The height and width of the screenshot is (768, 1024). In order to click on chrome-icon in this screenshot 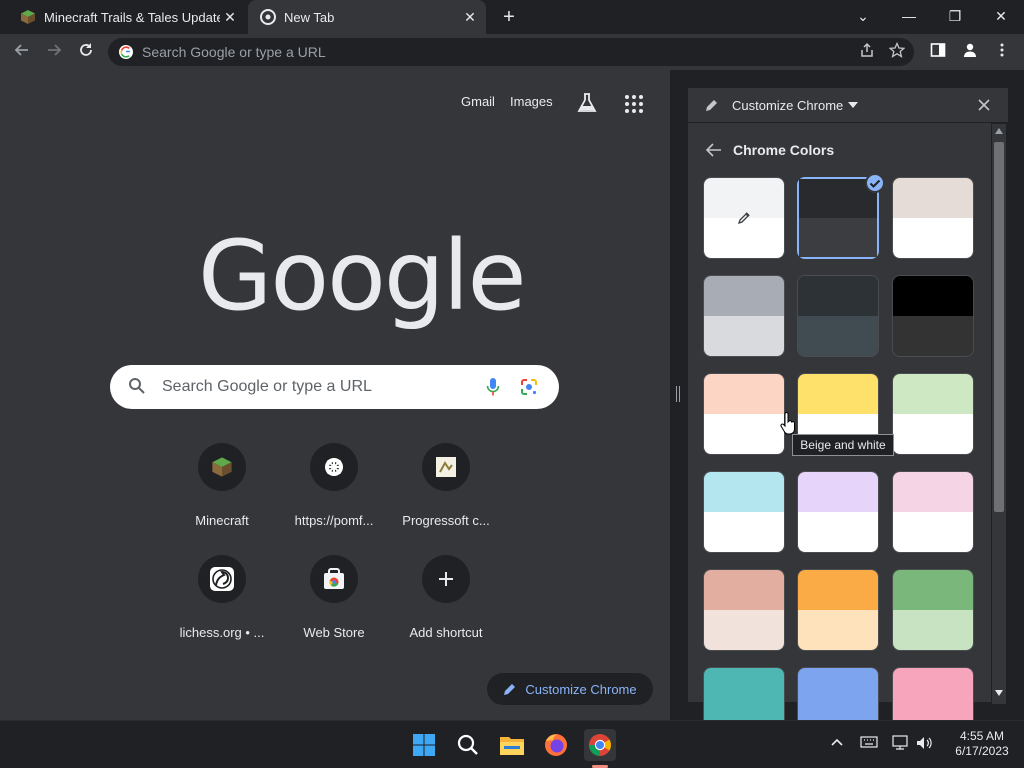, I will do `click(268, 17)`.